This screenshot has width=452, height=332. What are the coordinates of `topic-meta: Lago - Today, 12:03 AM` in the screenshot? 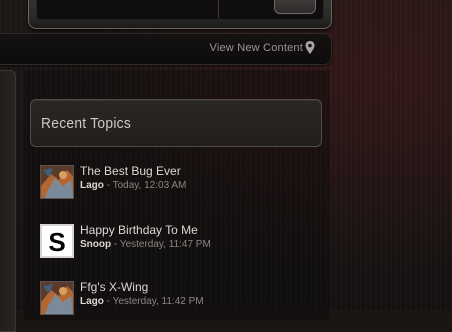 It's located at (133, 185).